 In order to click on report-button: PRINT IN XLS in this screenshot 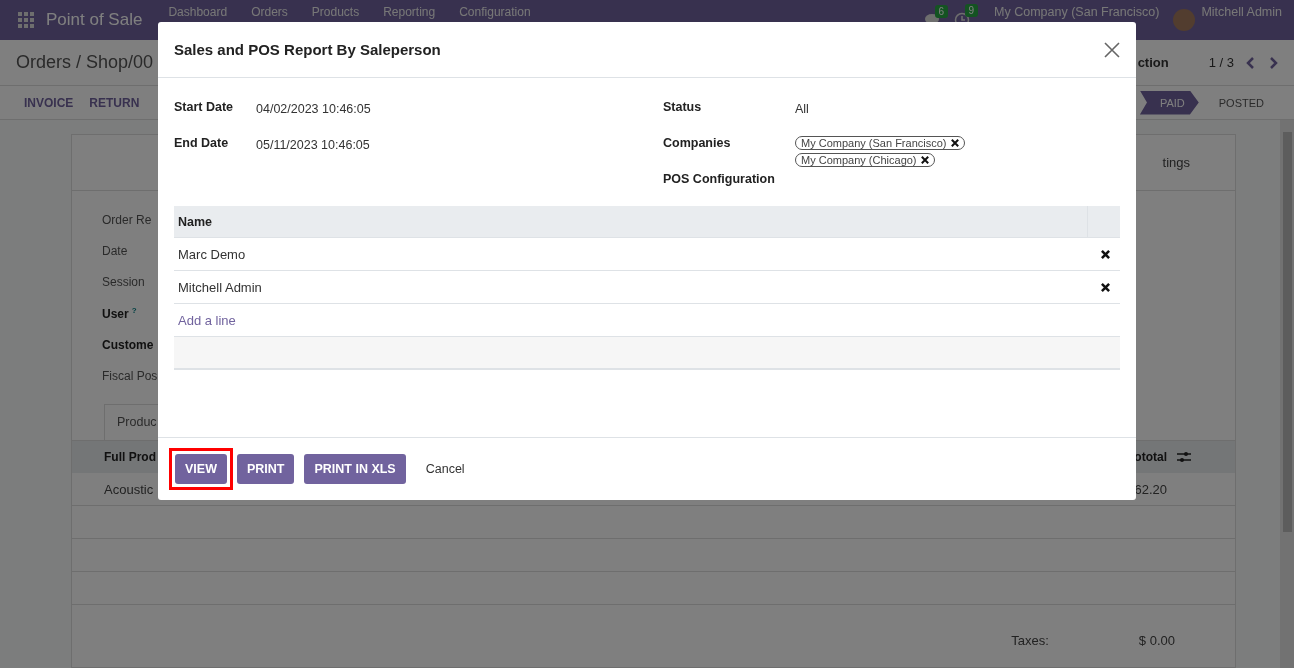, I will do `click(355, 469)`.